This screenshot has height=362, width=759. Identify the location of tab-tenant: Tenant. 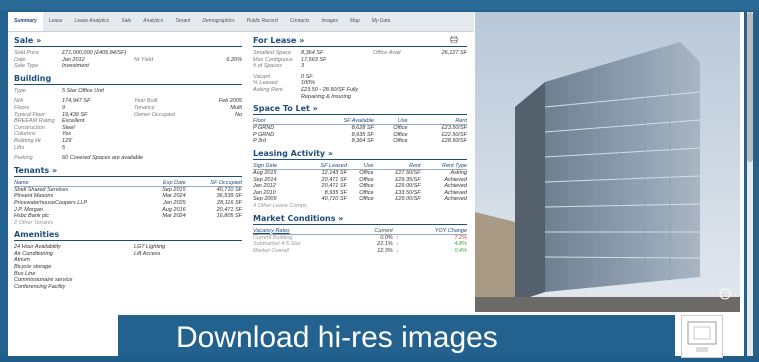
(182, 21).